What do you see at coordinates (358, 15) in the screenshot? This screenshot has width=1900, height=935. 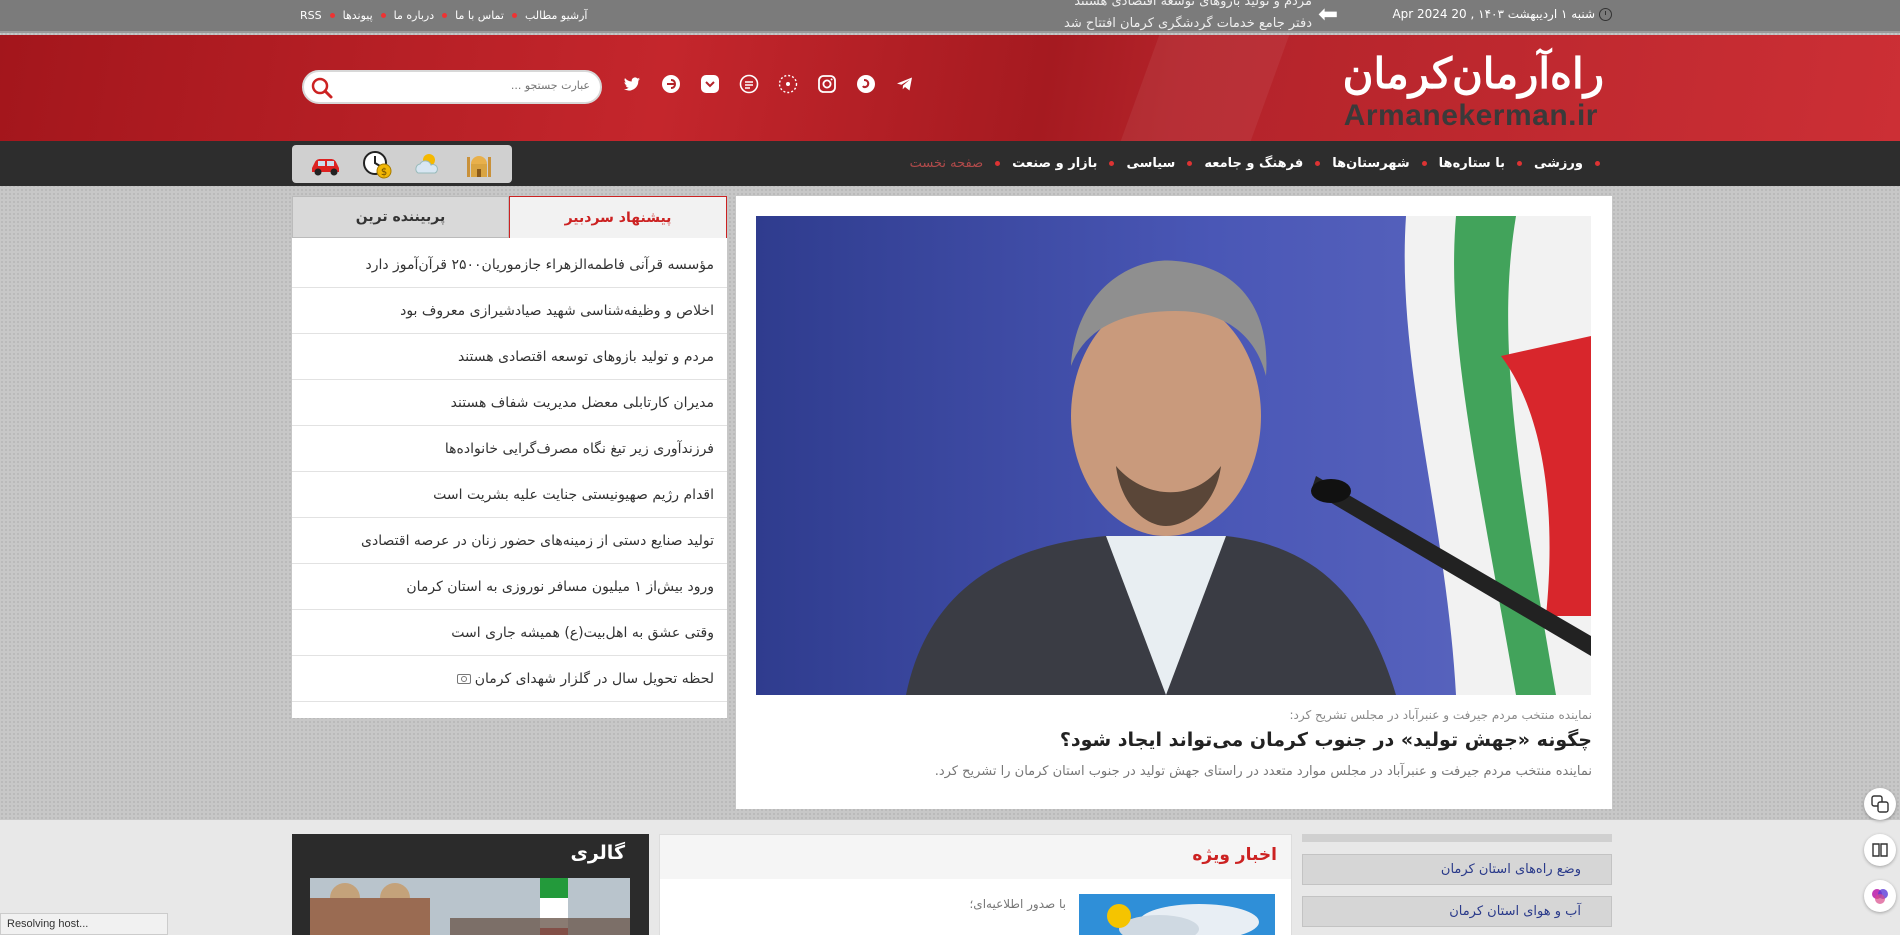 I see `links-link: پیوندها` at bounding box center [358, 15].